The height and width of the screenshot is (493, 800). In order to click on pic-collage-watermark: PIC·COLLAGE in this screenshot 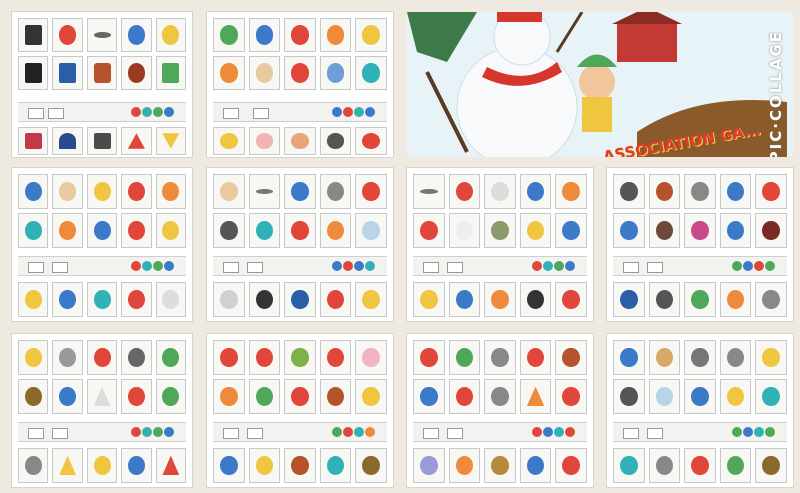, I will do `click(776, 93)`.